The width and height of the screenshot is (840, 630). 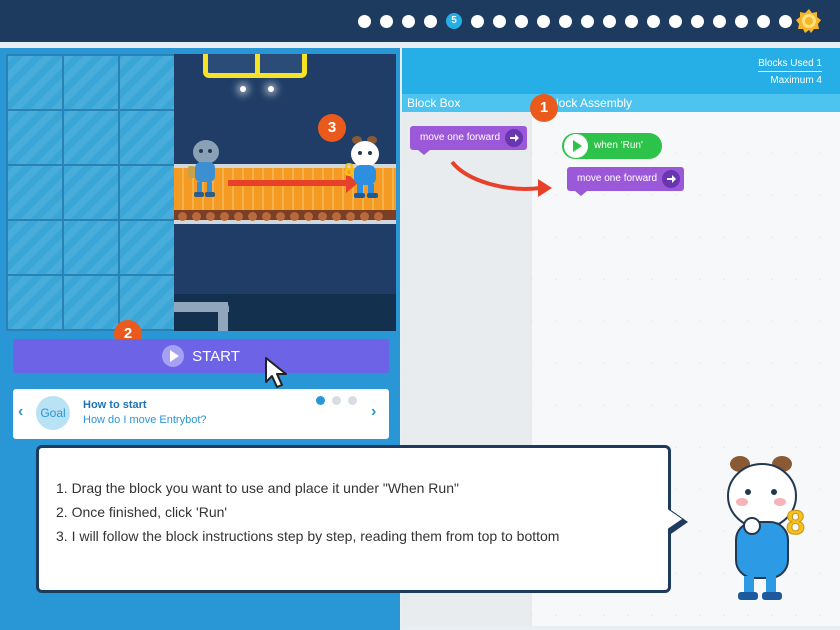 What do you see at coordinates (501, 178) in the screenshot?
I see `drag-arrow-icon` at bounding box center [501, 178].